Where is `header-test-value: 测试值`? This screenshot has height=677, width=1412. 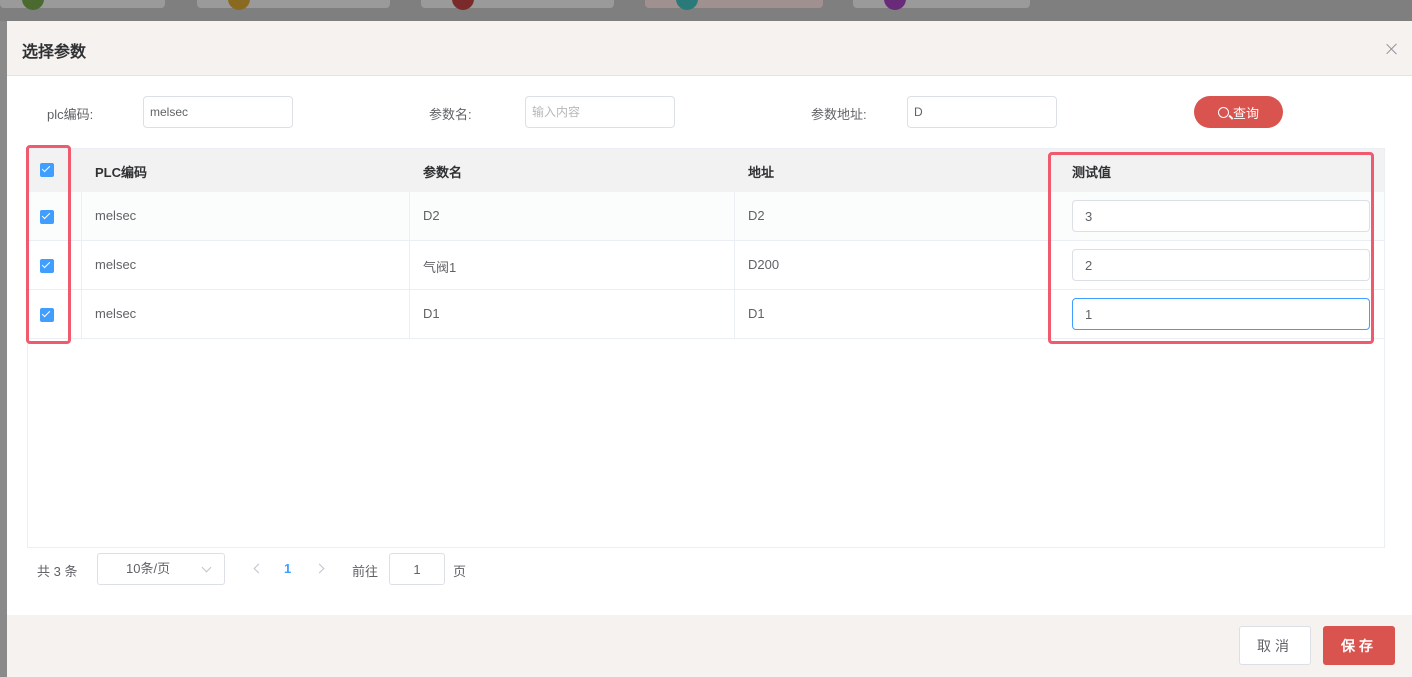
header-test-value: 测试值 is located at coordinates (1092, 172).